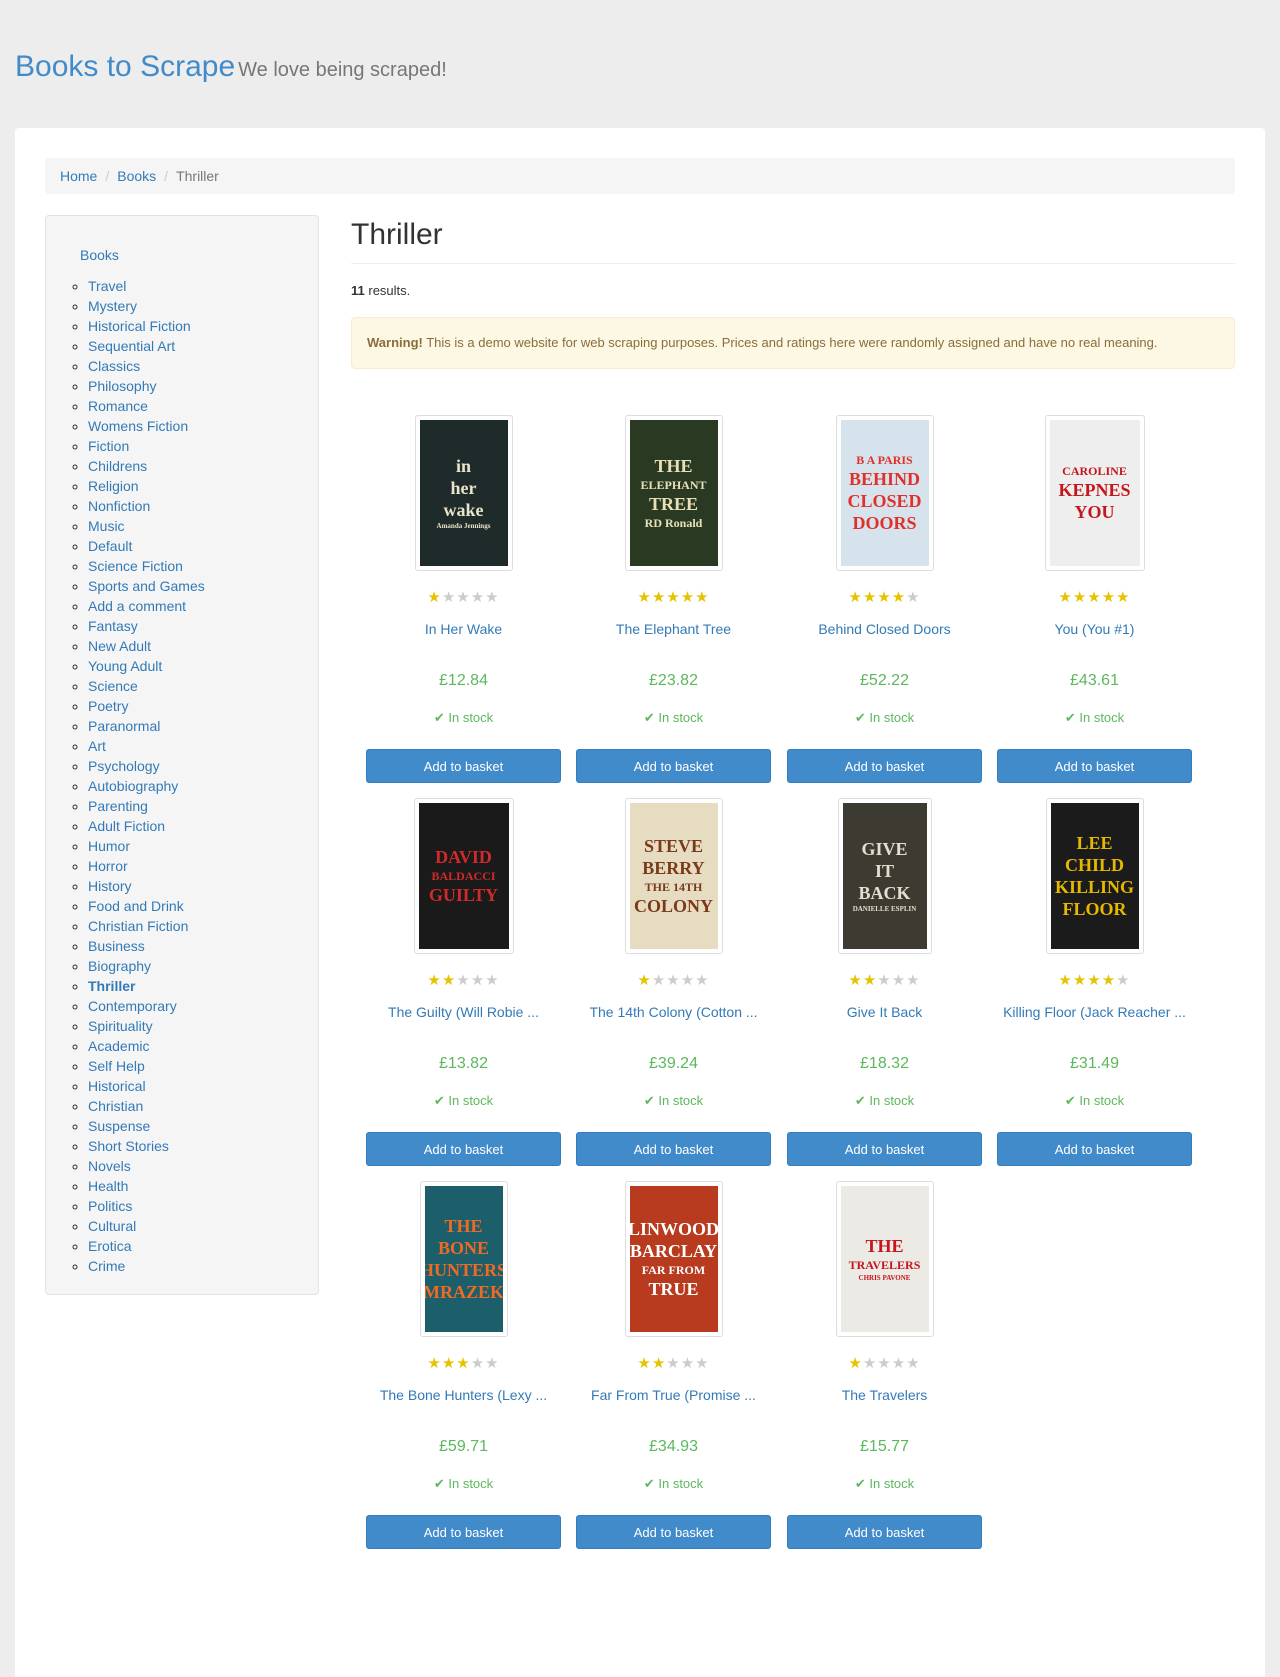 The width and height of the screenshot is (1280, 1677). Describe the element at coordinates (673, 1270) in the screenshot. I see `cover-text: FAR FROM` at that location.